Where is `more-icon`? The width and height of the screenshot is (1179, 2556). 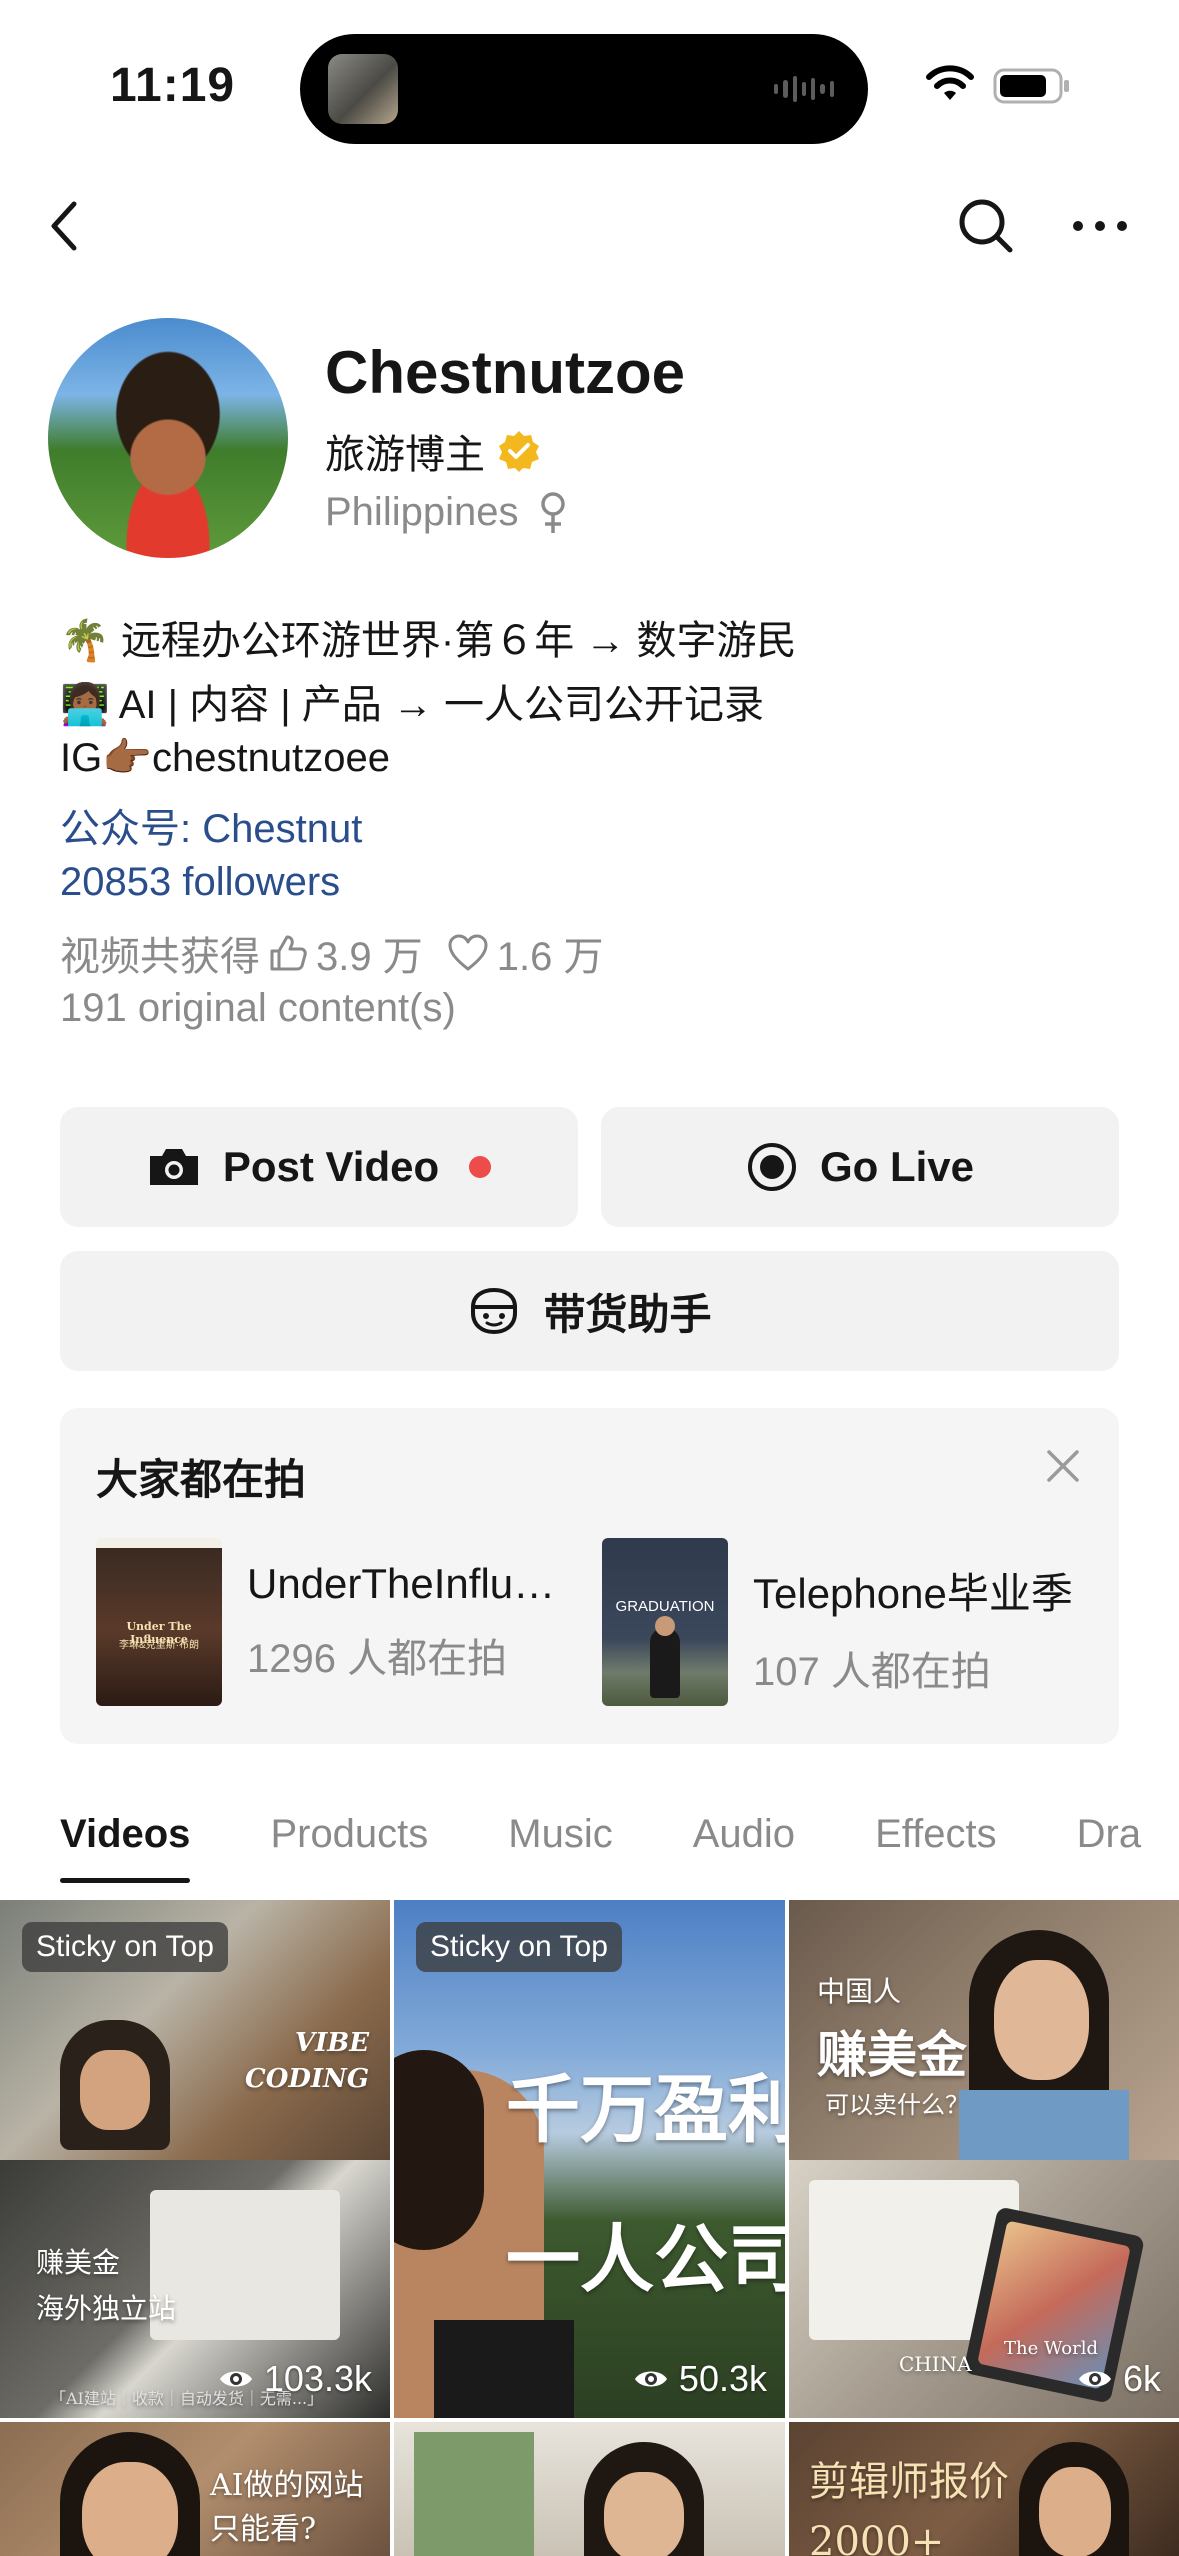 more-icon is located at coordinates (1100, 226).